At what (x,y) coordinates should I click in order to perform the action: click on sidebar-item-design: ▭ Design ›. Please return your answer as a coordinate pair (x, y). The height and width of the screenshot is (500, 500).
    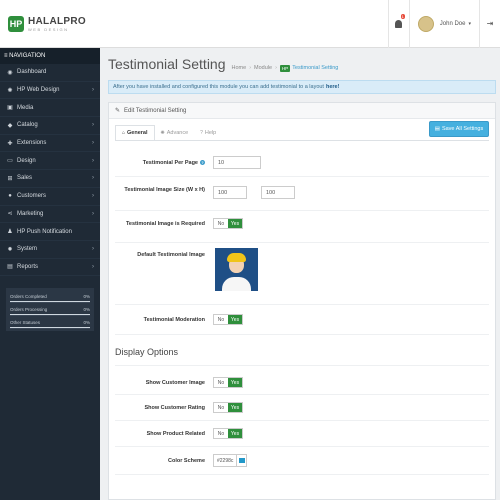
    Looking at the image, I should click on (50, 161).